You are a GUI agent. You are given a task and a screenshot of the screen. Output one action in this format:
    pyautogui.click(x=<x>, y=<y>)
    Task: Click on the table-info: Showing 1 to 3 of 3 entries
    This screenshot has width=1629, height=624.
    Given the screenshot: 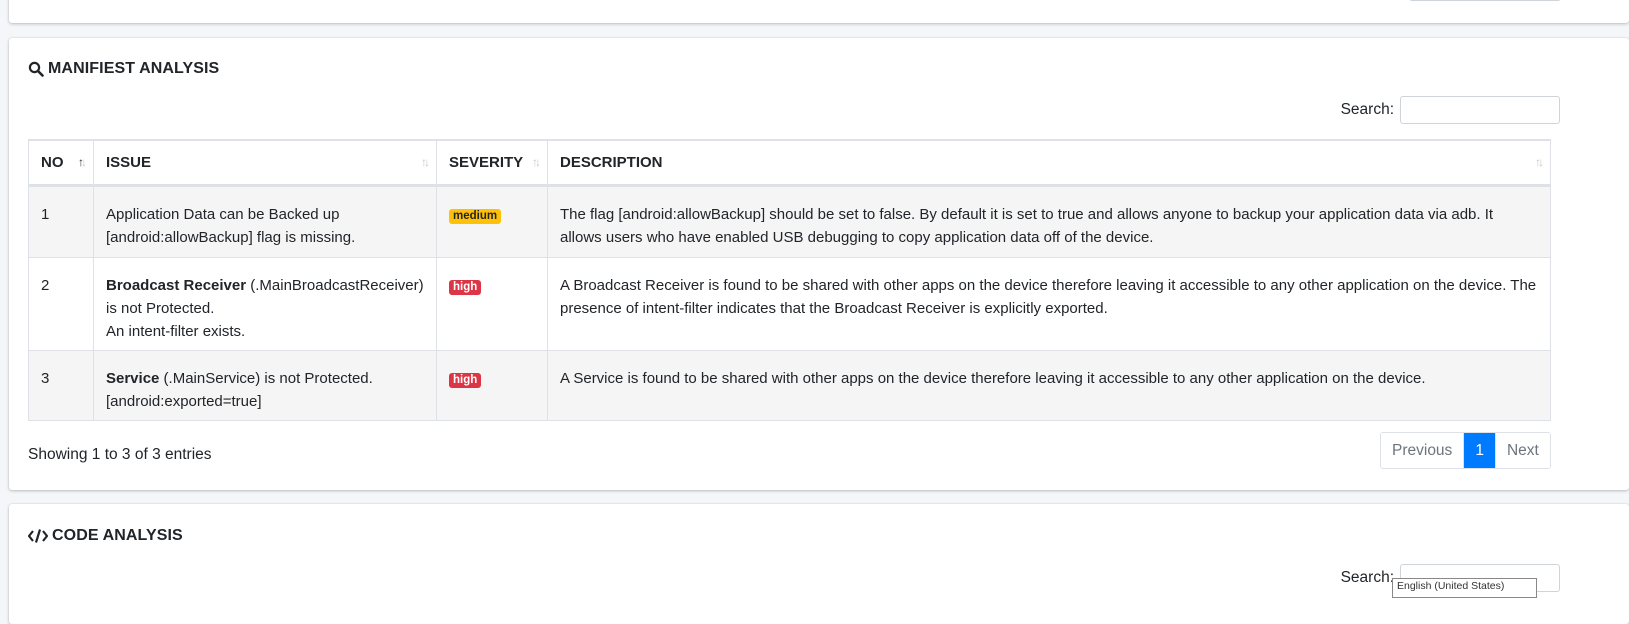 What is the action you would take?
    pyautogui.click(x=120, y=454)
    